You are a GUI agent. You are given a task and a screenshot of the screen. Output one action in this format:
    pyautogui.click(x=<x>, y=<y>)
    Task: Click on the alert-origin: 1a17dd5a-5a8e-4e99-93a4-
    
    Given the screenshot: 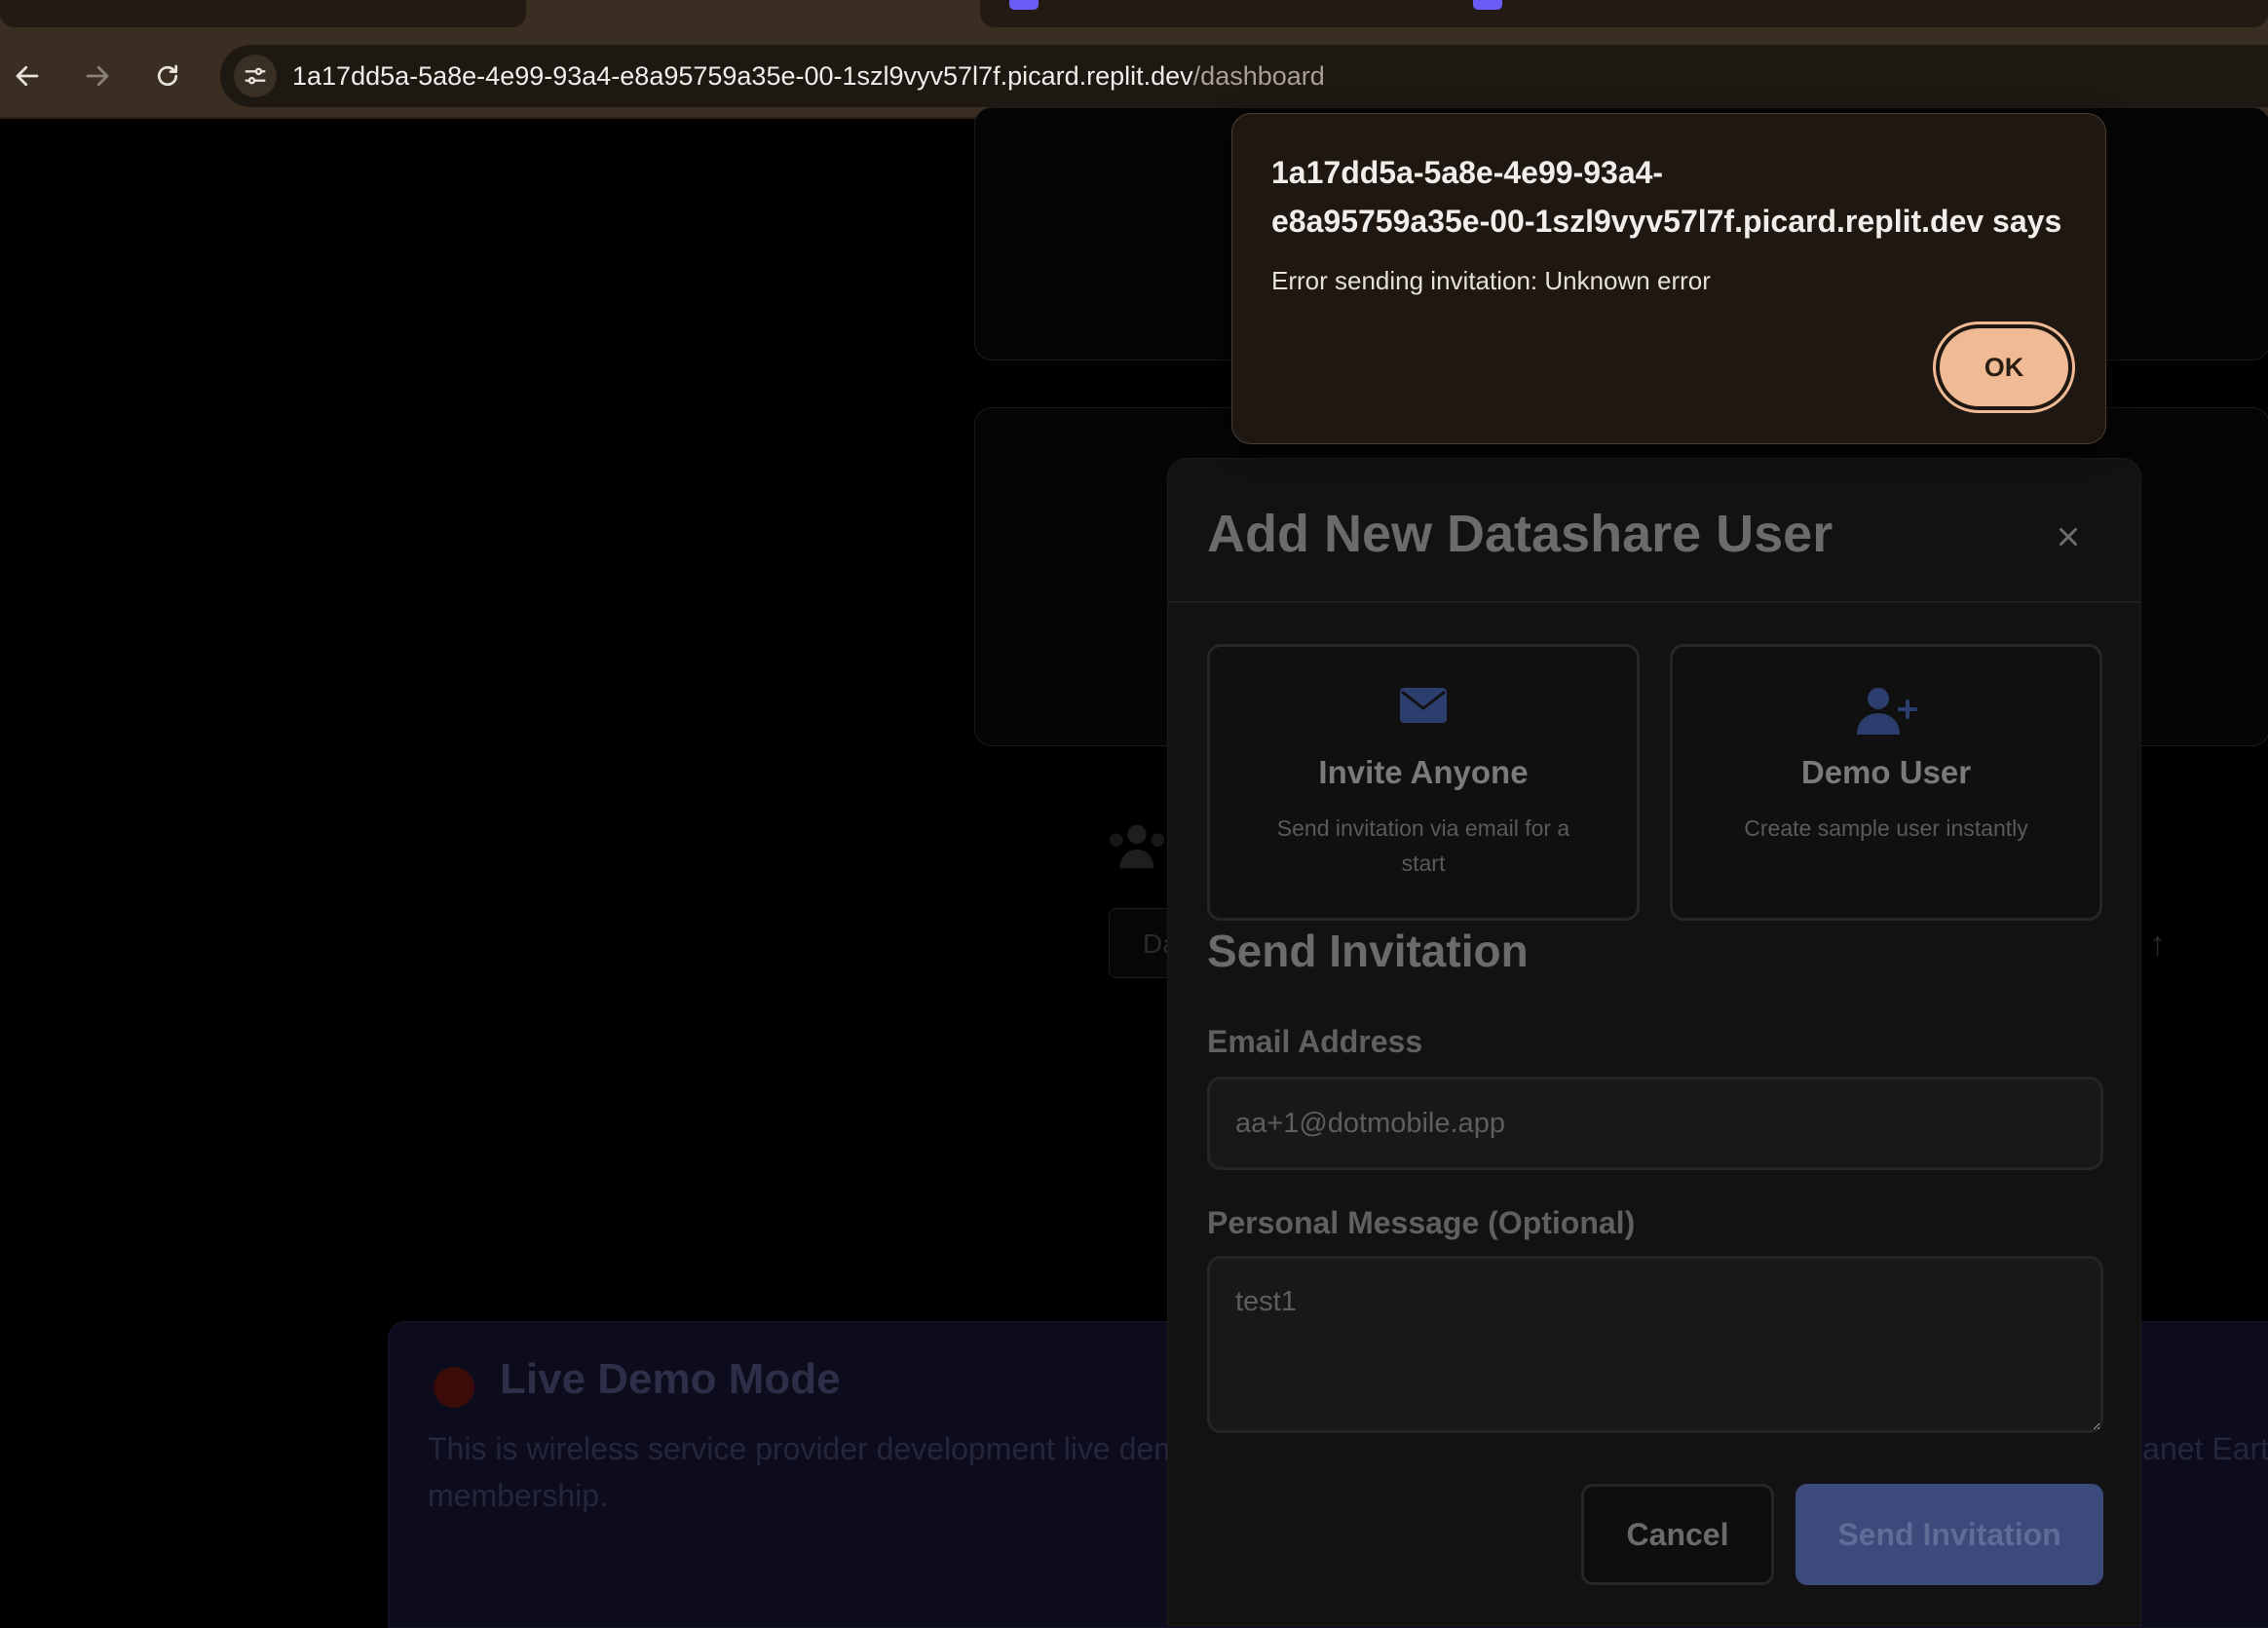 What is the action you would take?
    pyautogui.click(x=1467, y=172)
    